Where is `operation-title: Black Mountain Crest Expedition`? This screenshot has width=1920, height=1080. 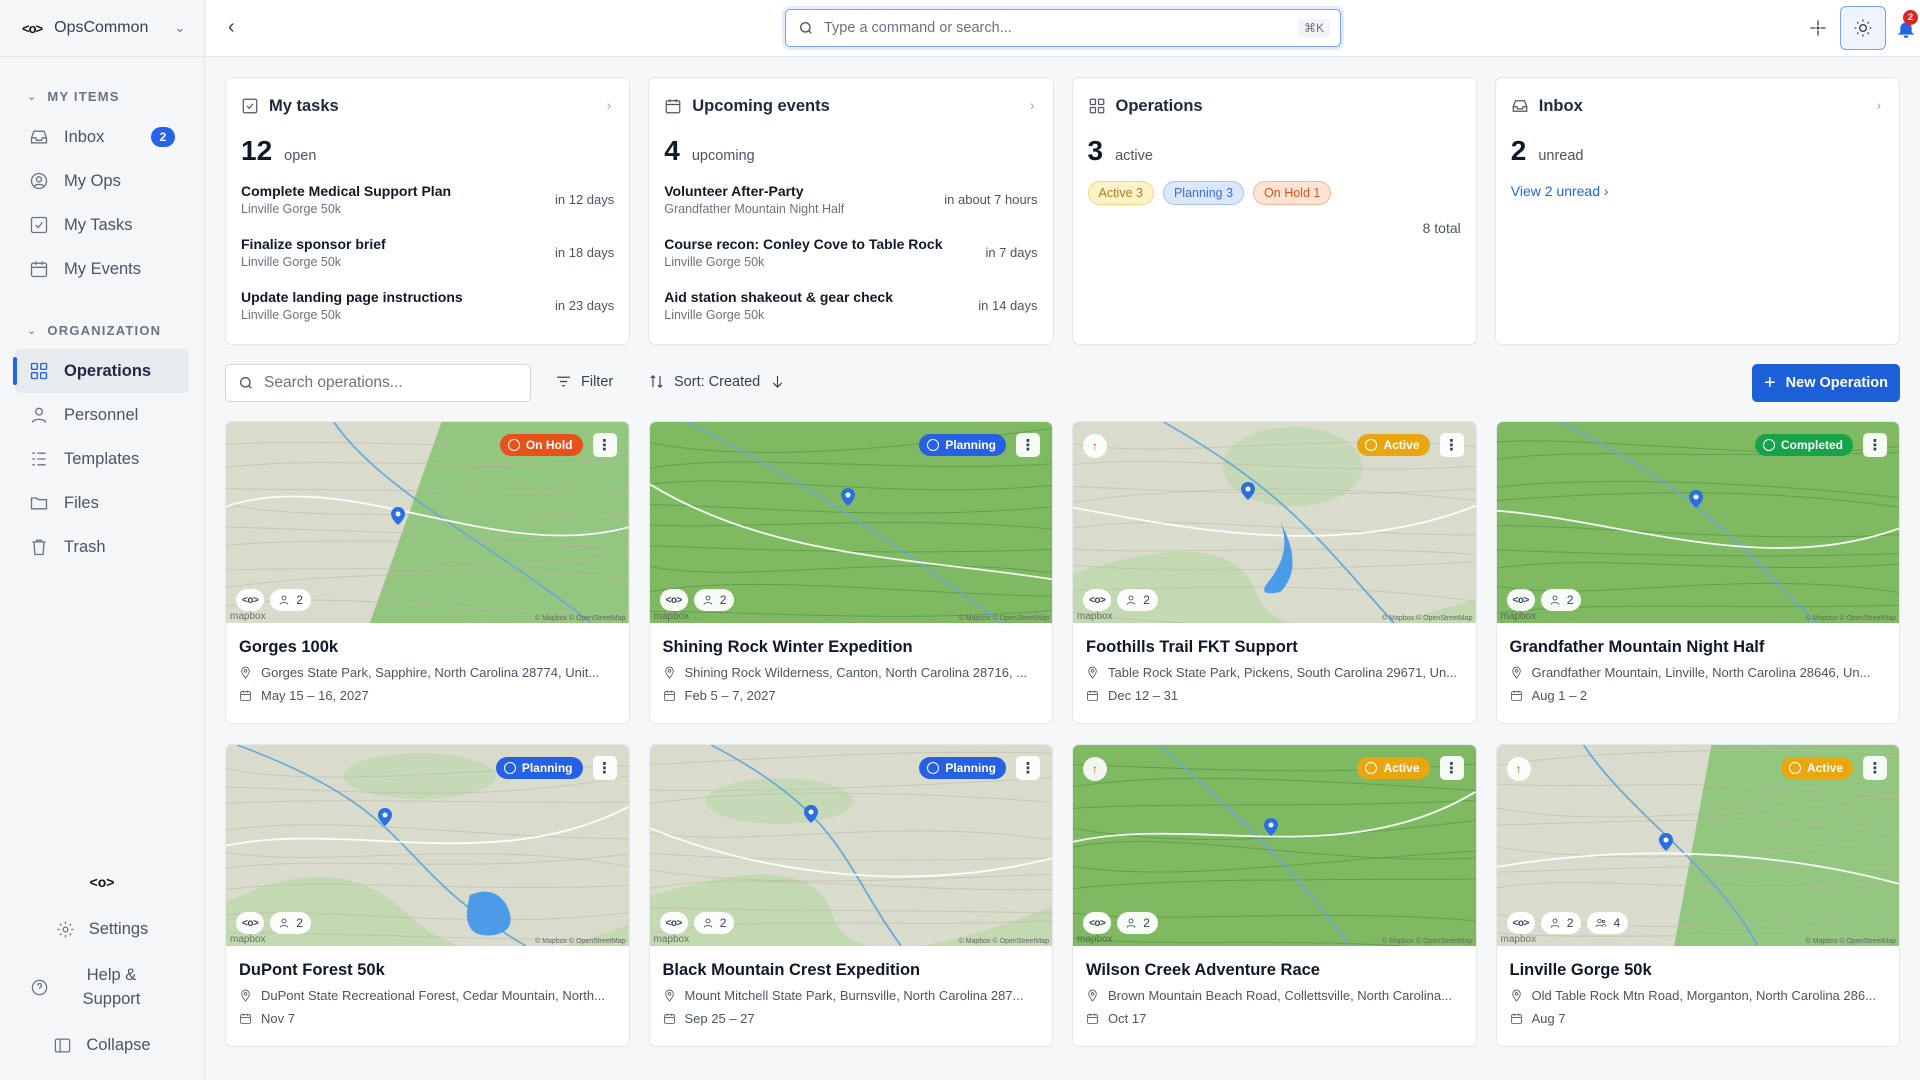 operation-title: Black Mountain Crest Expedition is located at coordinates (851, 970).